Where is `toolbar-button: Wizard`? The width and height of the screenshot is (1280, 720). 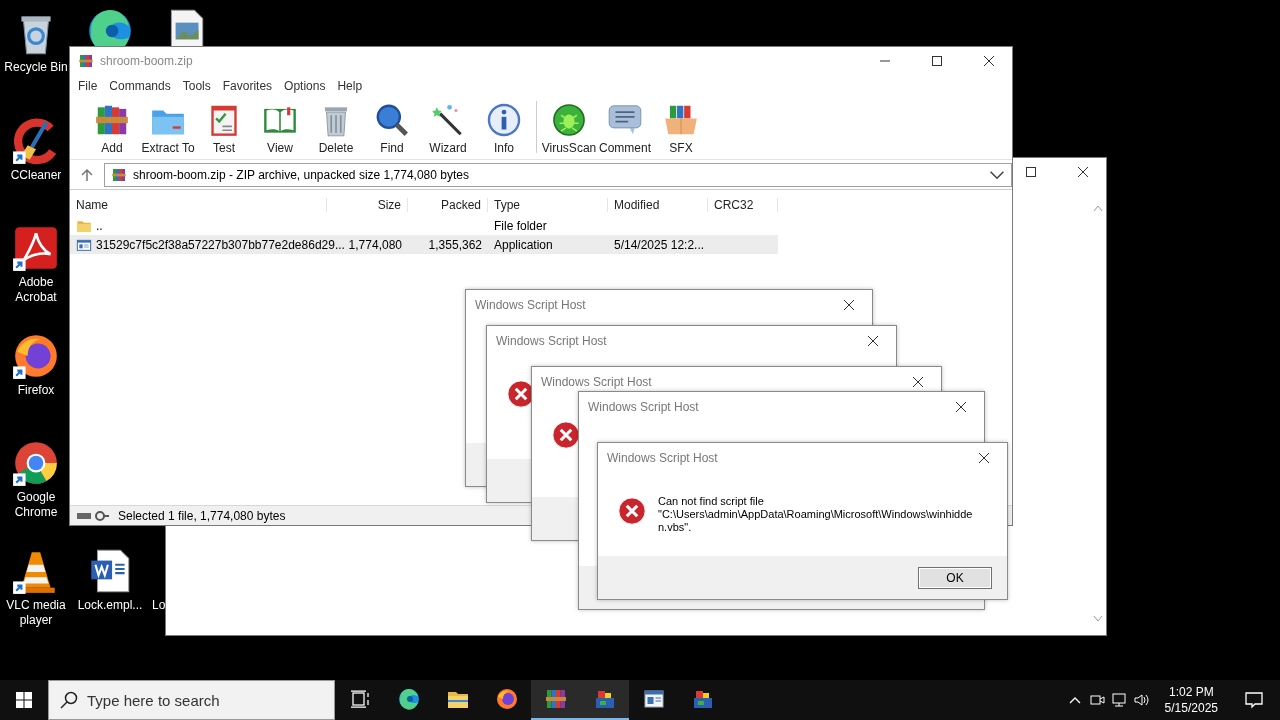 toolbar-button: Wizard is located at coordinates (448, 128).